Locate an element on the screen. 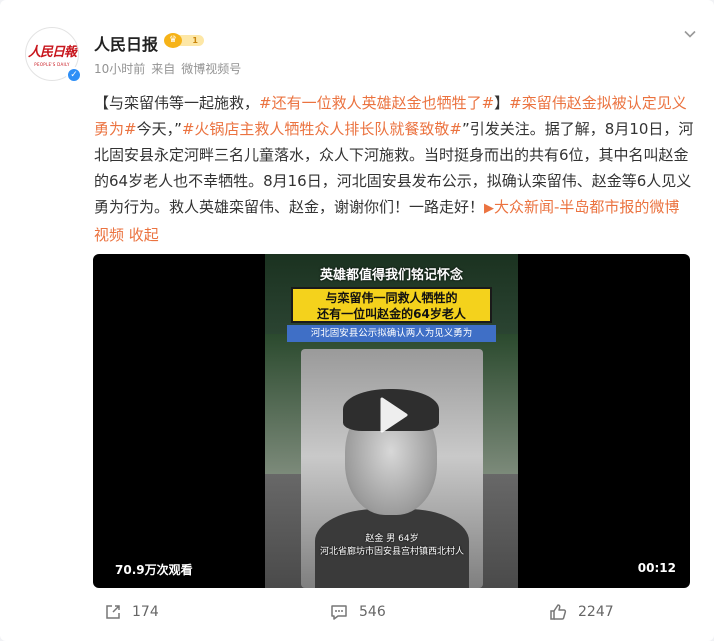 This screenshot has height=641, width=714. post-text-segment: 今天，” is located at coordinates (159, 129).